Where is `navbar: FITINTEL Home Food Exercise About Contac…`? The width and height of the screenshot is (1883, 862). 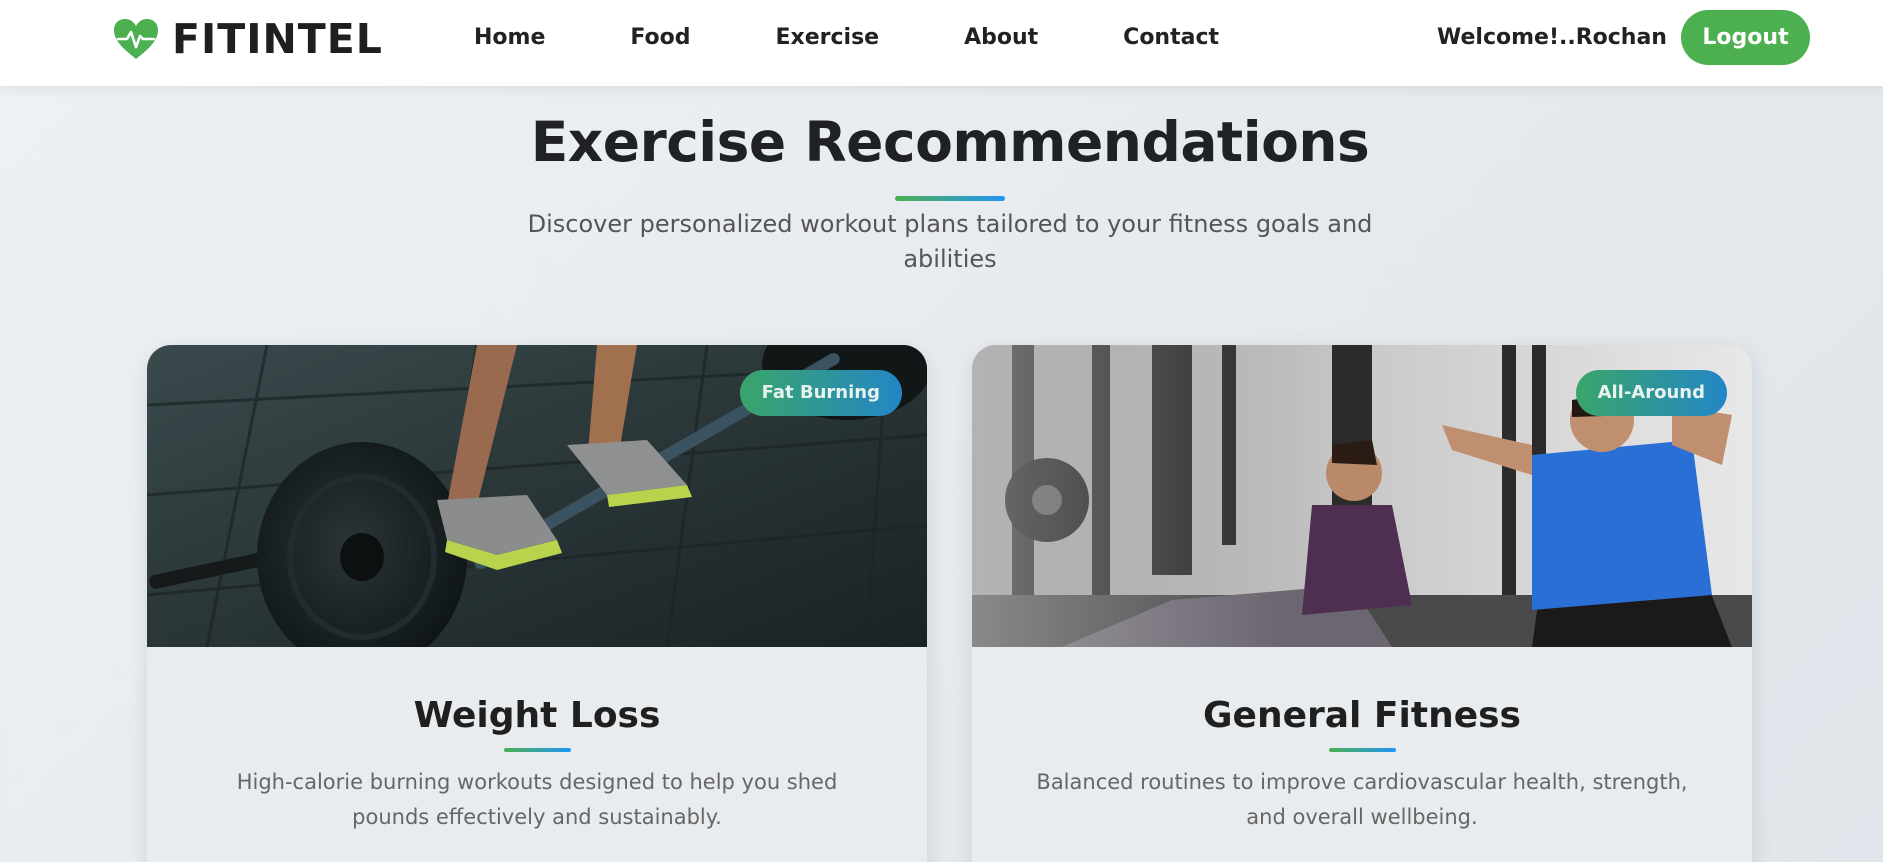
navbar: FITINTEL Home Food Exercise About Contac… is located at coordinates (941, 43).